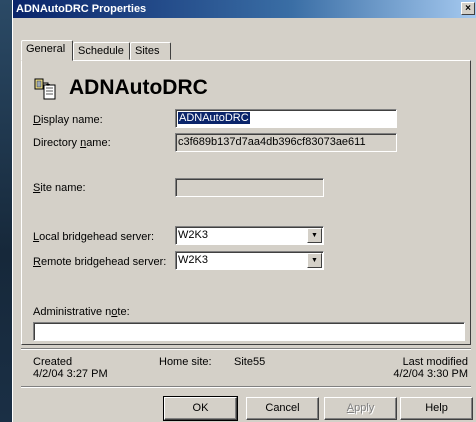 This screenshot has height=422, width=476. What do you see at coordinates (185, 362) in the screenshot?
I see `home-site-label: Home site:` at bounding box center [185, 362].